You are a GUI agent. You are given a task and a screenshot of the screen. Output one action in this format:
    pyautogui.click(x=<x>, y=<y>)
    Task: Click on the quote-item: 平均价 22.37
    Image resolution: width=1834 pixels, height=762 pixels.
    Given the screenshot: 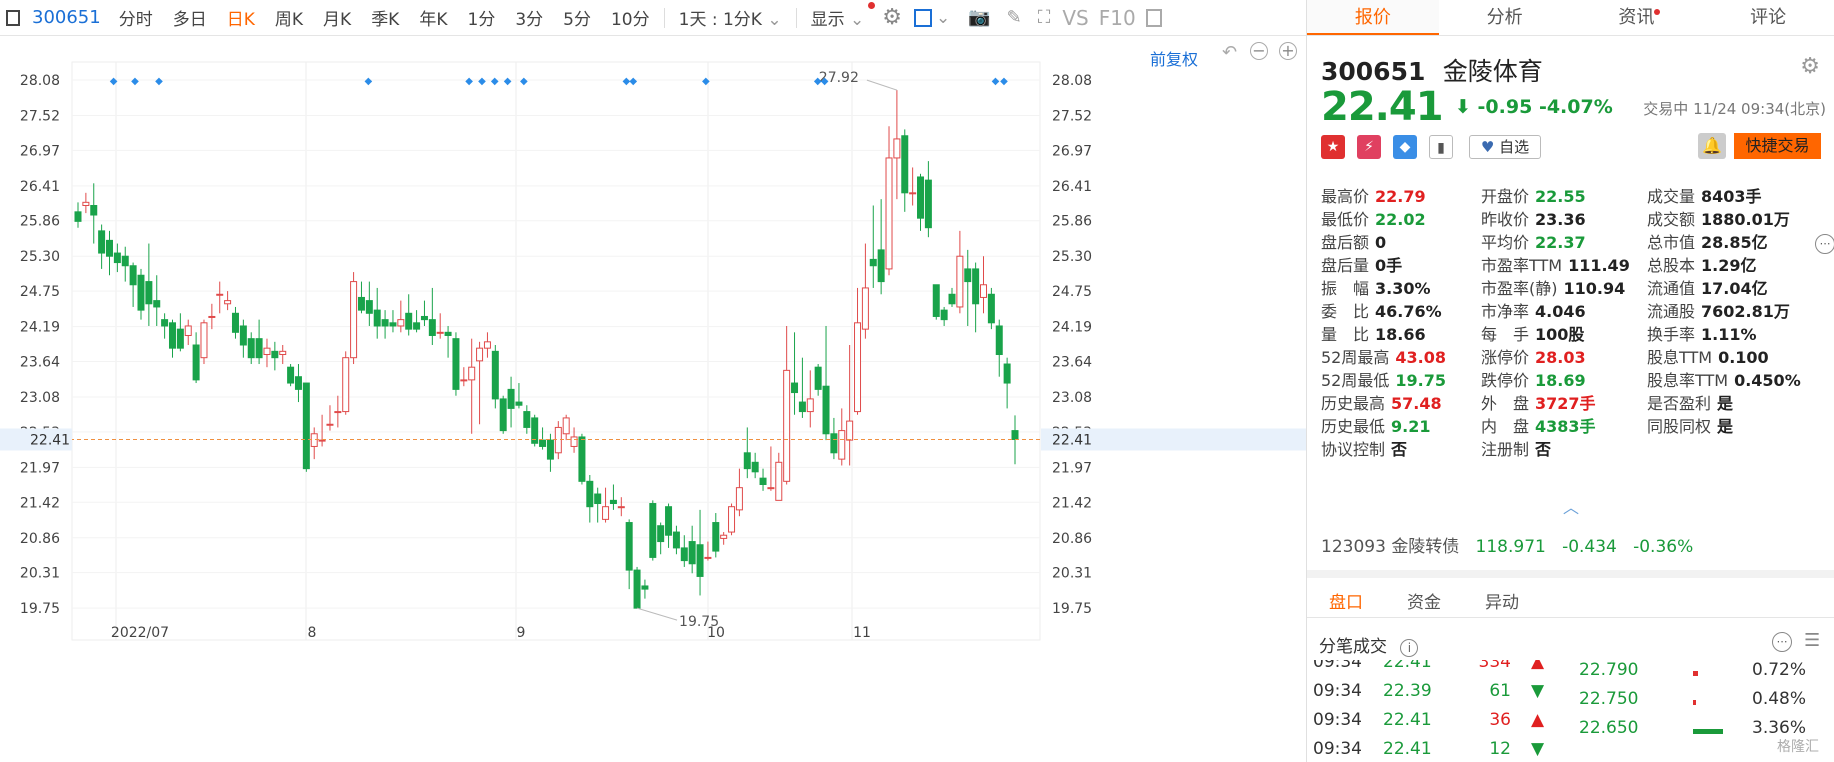 What is the action you would take?
    pyautogui.click(x=1533, y=241)
    